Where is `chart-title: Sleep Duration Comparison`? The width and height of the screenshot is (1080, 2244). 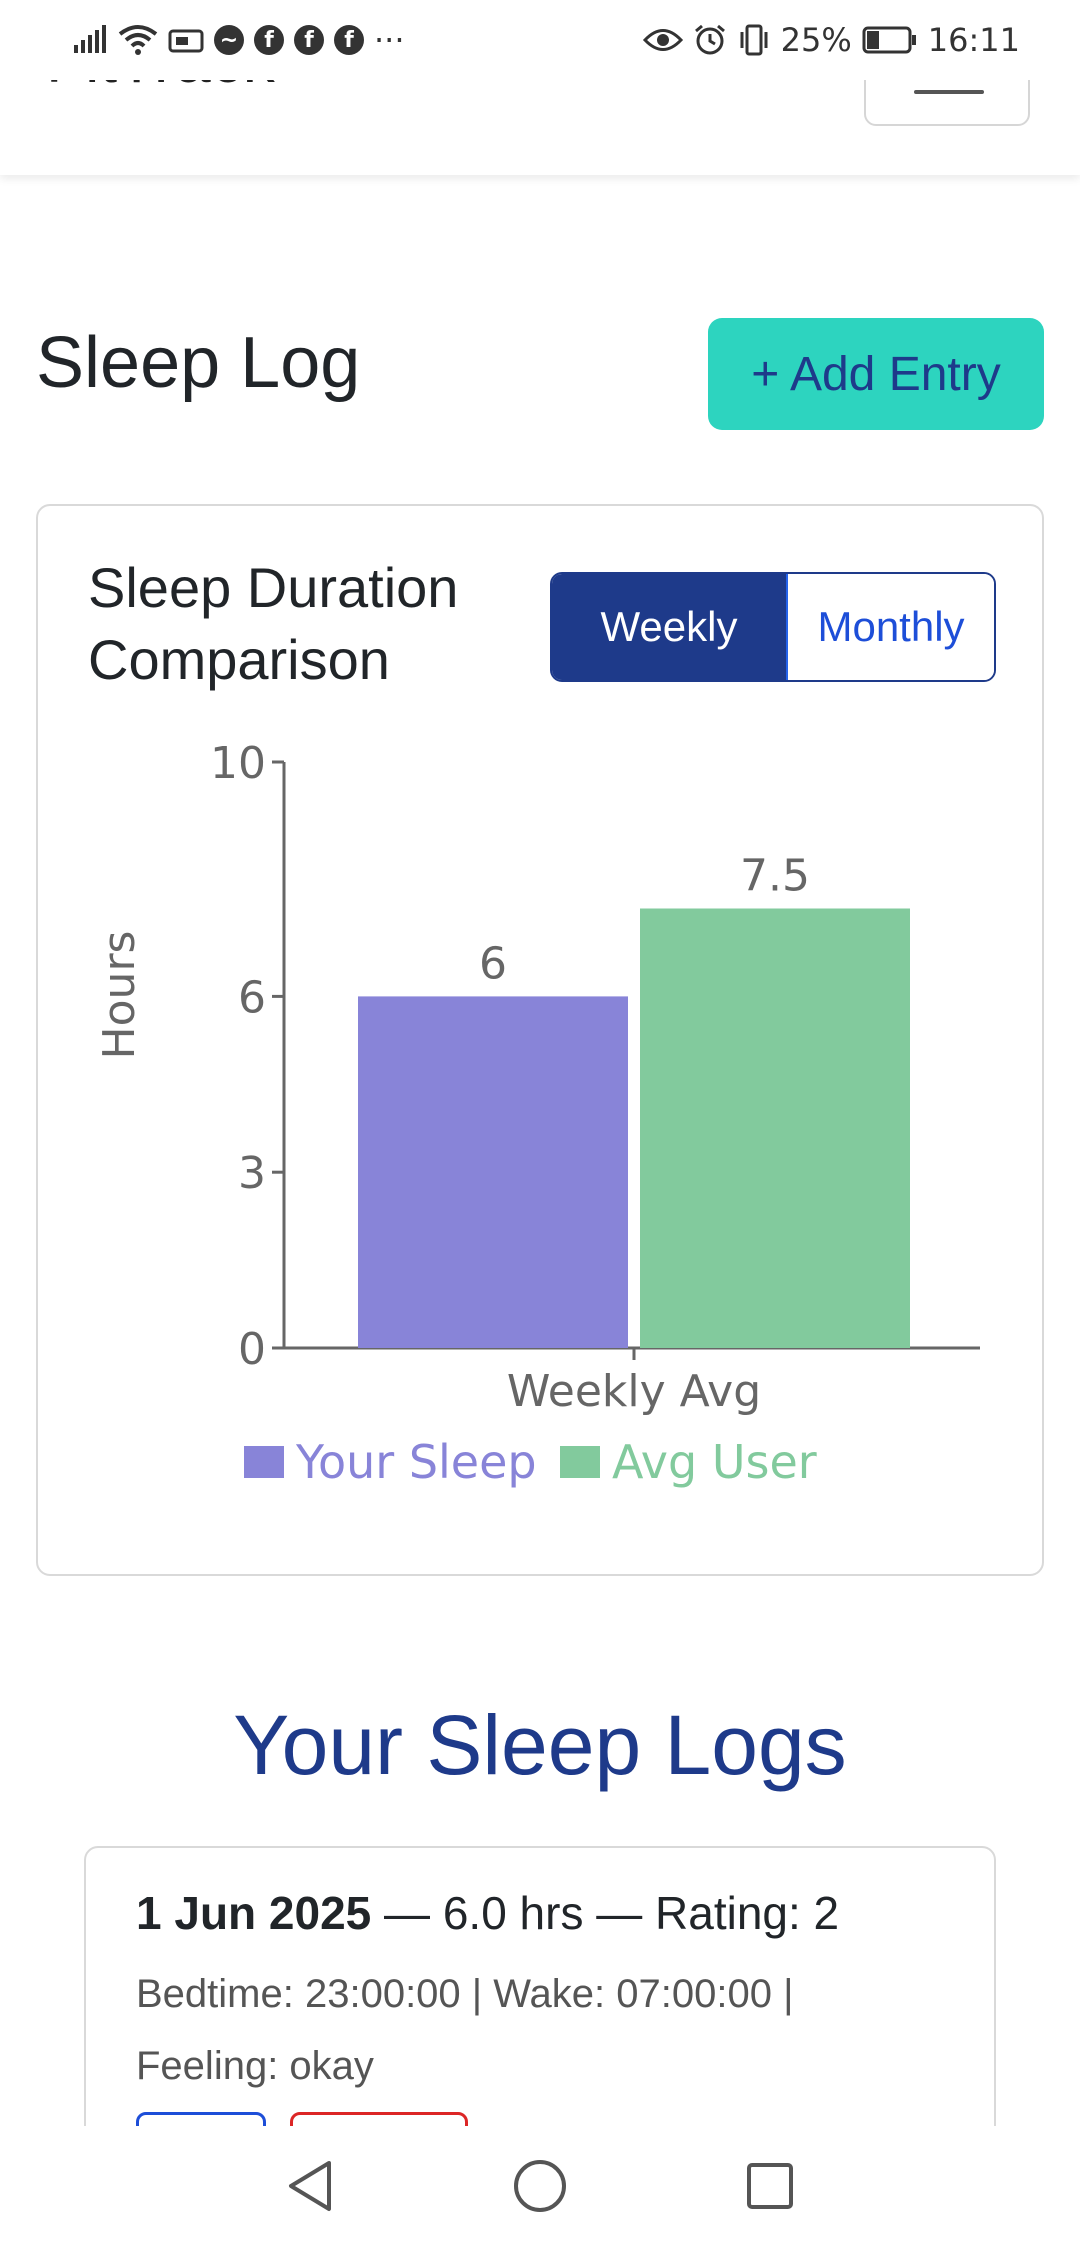
chart-title: Sleep Duration Comparison is located at coordinates (318, 624).